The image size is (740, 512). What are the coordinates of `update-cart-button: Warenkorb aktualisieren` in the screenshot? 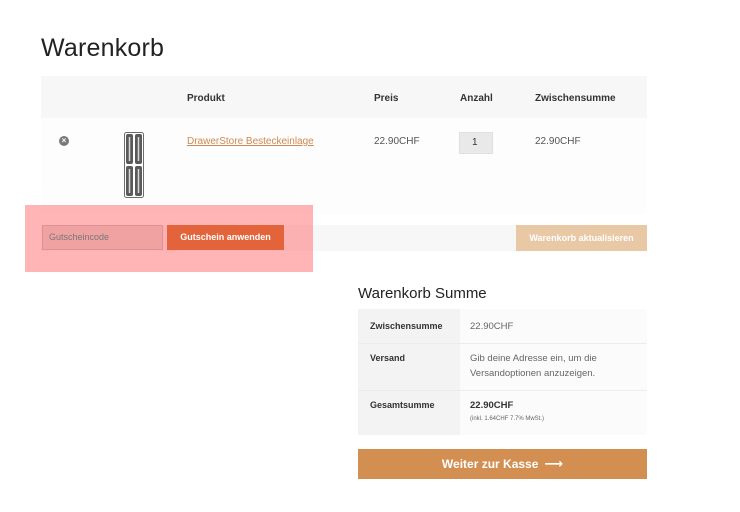 It's located at (581, 238).